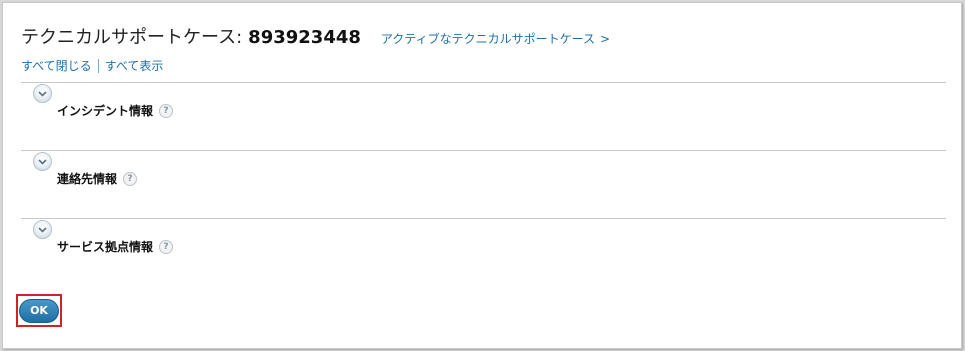  I want to click on section-title-incident: インシデント情報, so click(105, 111).